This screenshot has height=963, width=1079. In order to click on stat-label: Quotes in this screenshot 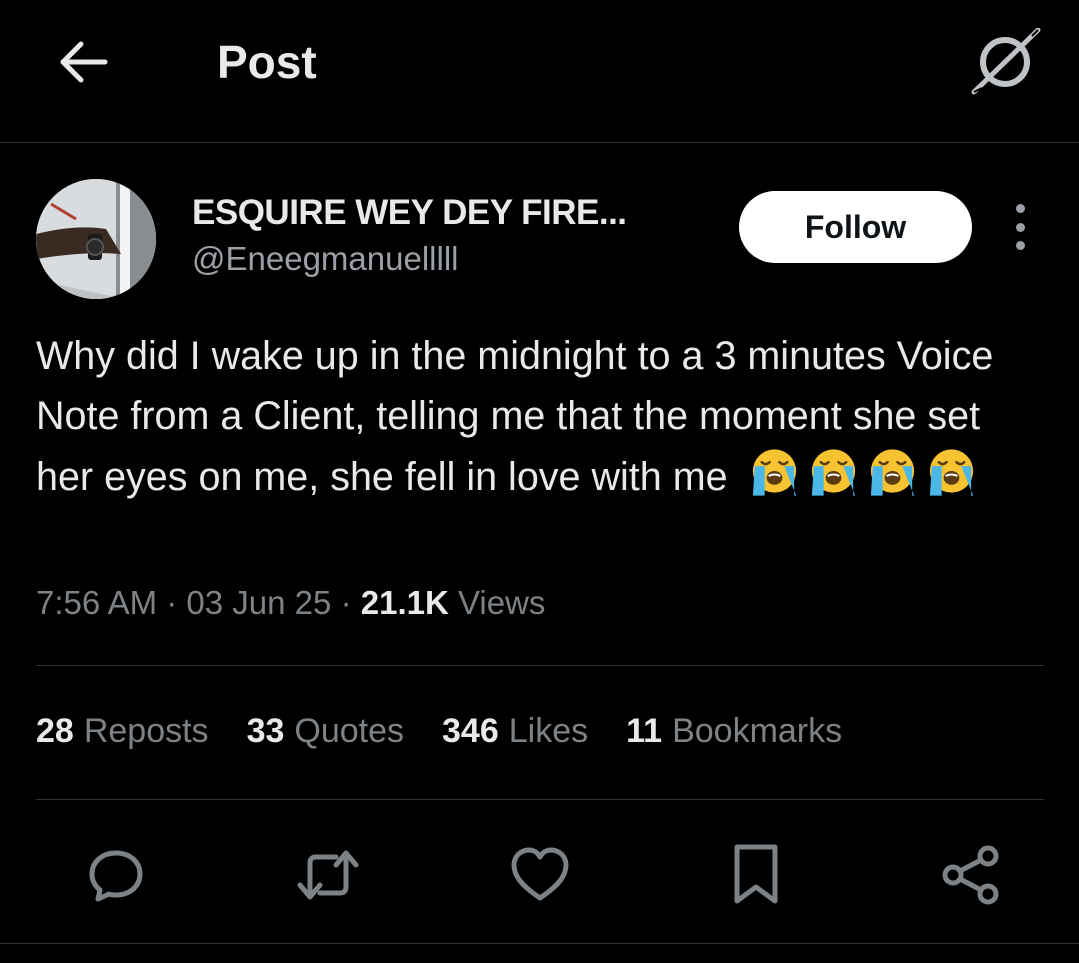, I will do `click(349, 731)`.